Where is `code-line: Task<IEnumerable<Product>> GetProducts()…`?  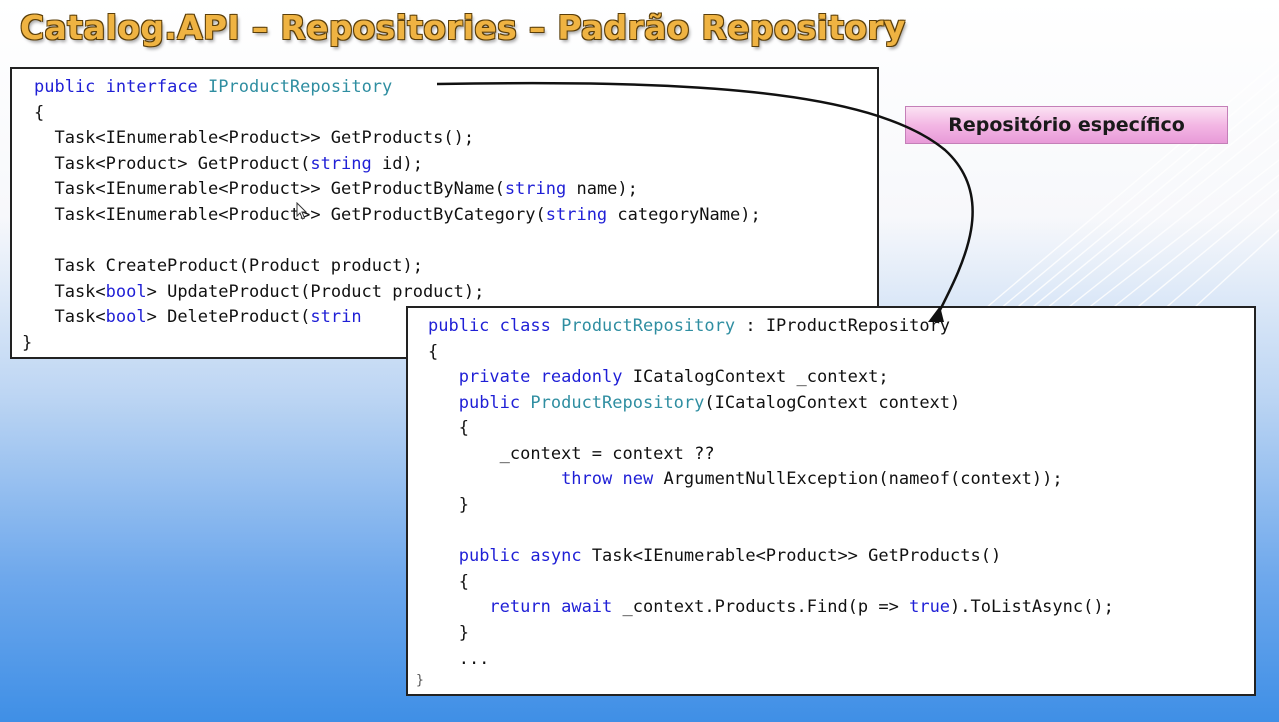
code-line: Task<IEnumerable<Product>> GetProducts()… is located at coordinates (254, 138).